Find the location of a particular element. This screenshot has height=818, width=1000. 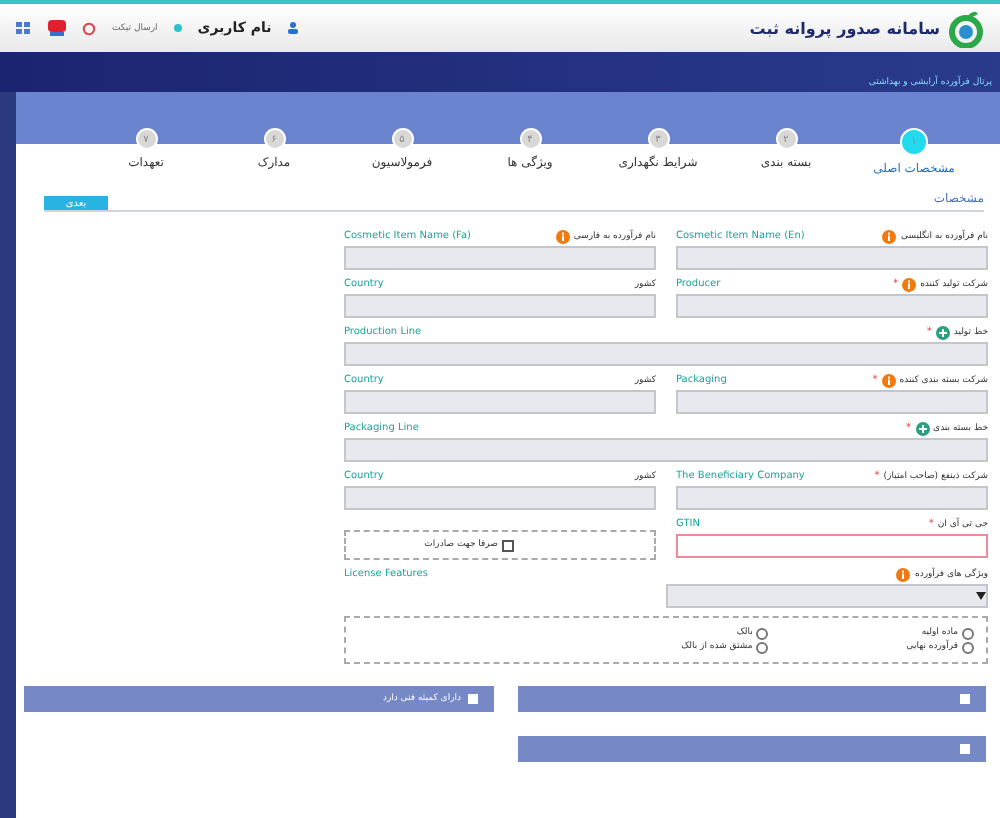

dot-icon is located at coordinates (177, 28).